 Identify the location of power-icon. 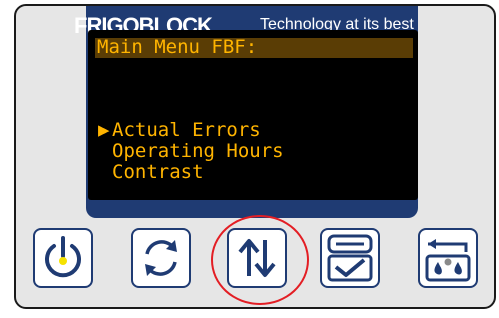
(63, 257).